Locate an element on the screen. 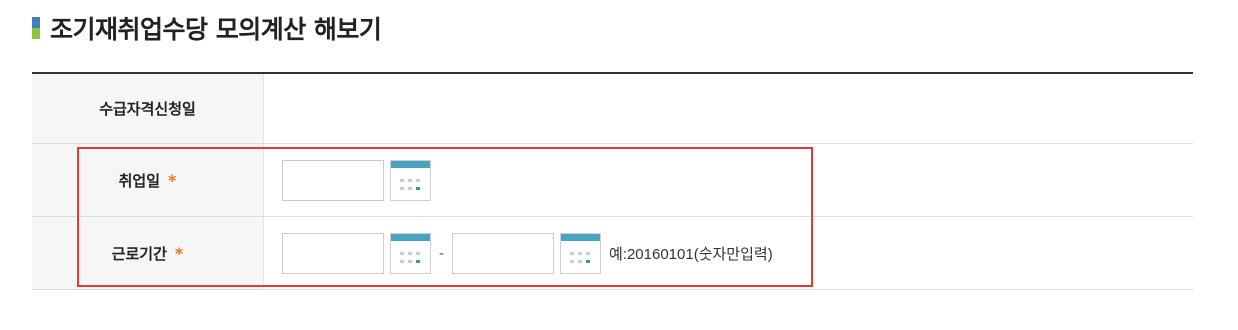  work-period-start-input is located at coordinates (333, 253).